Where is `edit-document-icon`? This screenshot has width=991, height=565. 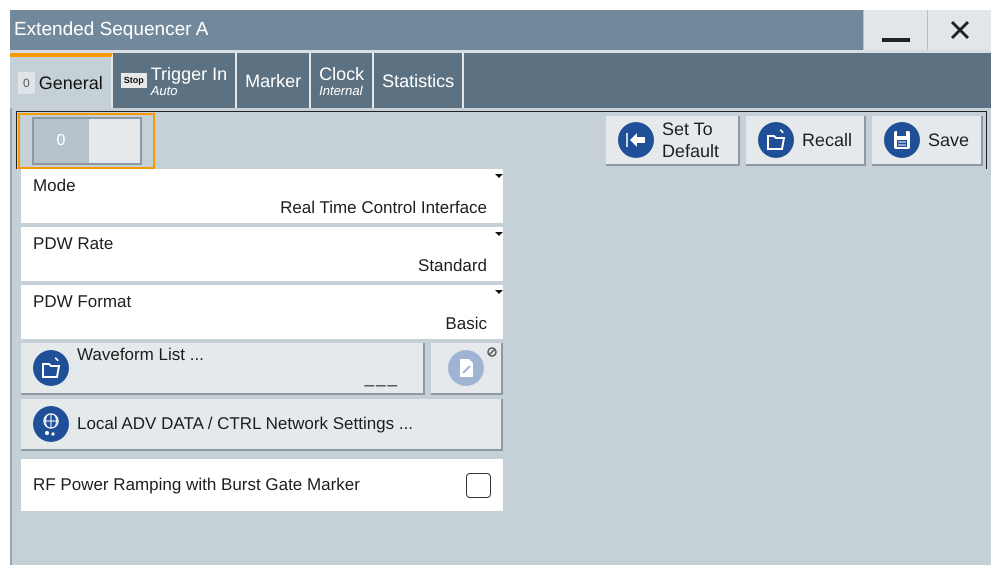 edit-document-icon is located at coordinates (466, 368).